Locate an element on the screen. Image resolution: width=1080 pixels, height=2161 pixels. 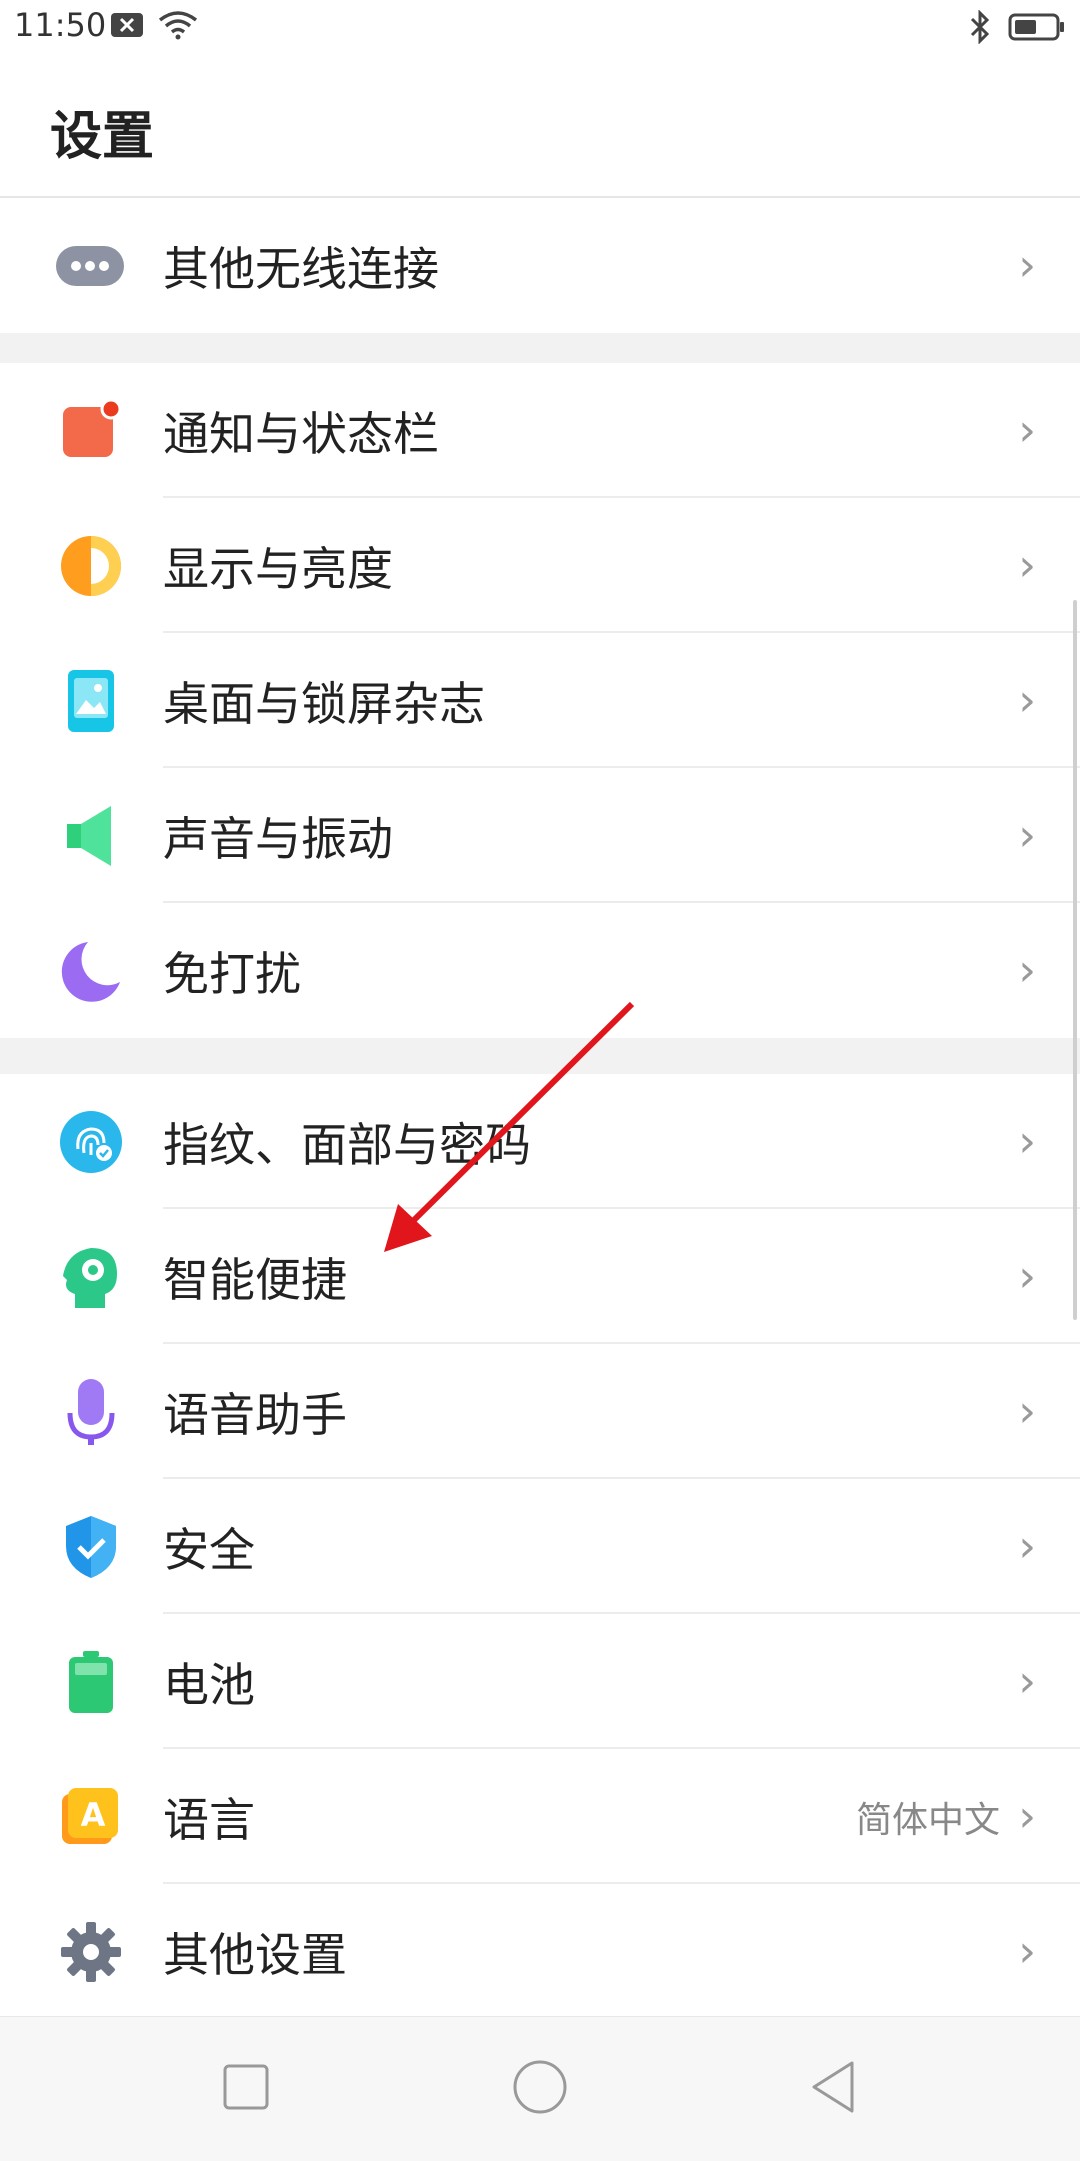
fingerprint-icon is located at coordinates (91, 1142).